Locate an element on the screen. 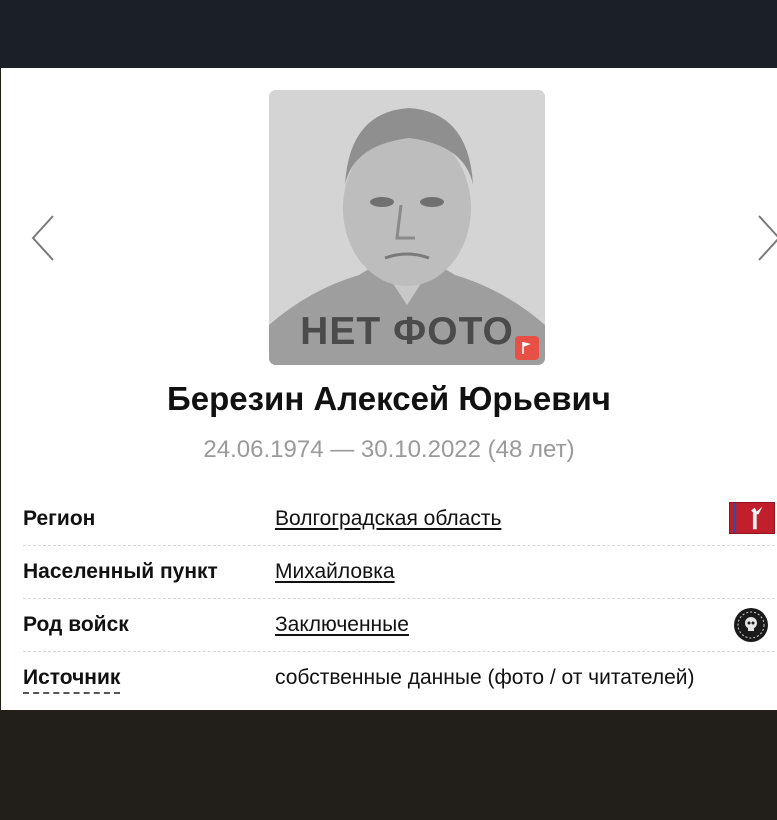 This screenshot has height=820, width=777. locality-link: Михайловка is located at coordinates (335, 572).